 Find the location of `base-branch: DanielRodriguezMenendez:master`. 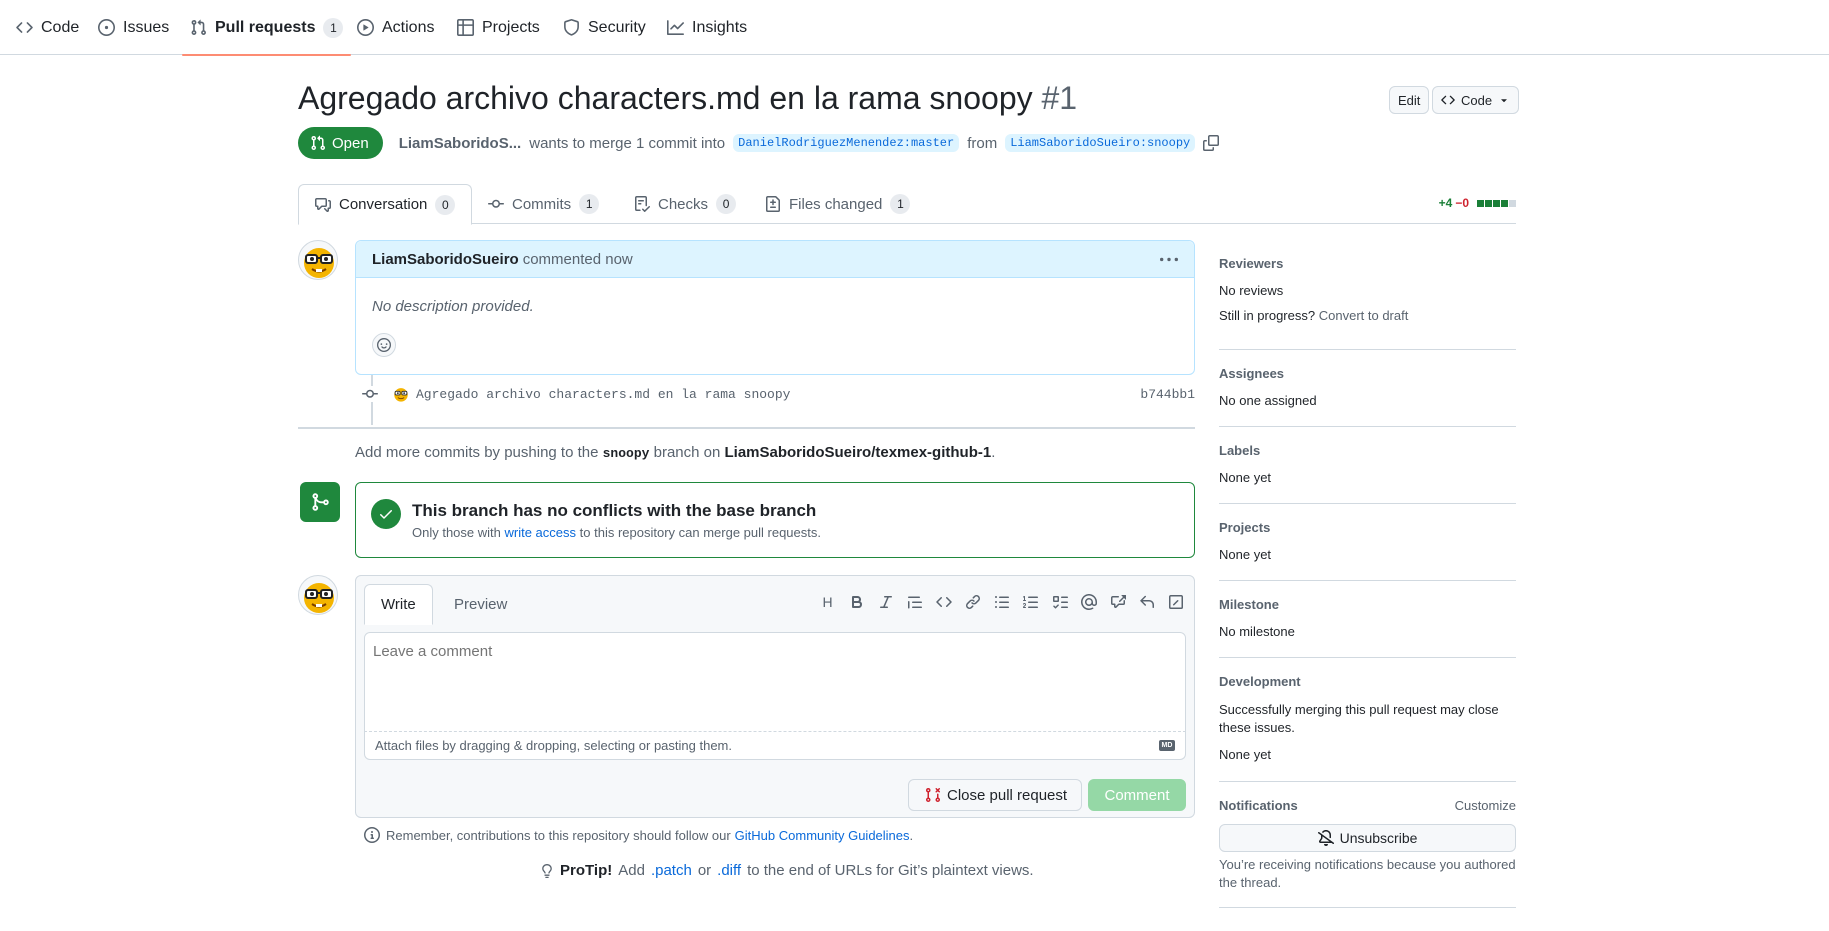

base-branch: DanielRodriguezMenendez:master is located at coordinates (846, 143).